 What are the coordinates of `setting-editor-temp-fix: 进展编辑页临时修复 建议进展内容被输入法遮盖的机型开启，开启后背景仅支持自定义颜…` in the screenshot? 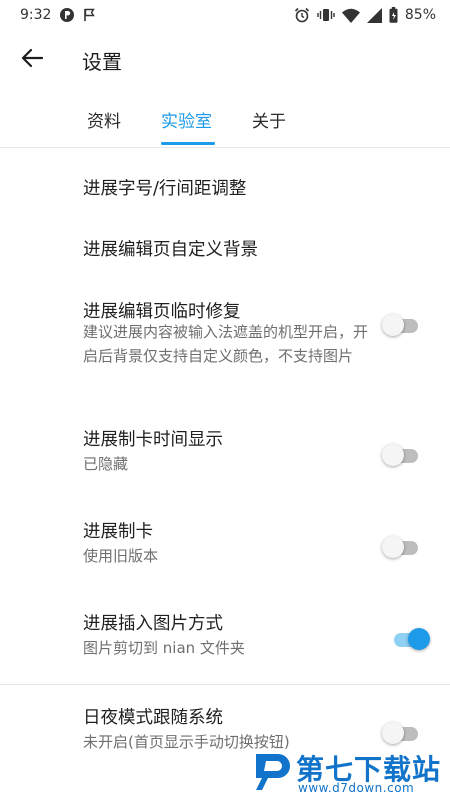 It's located at (225, 341).